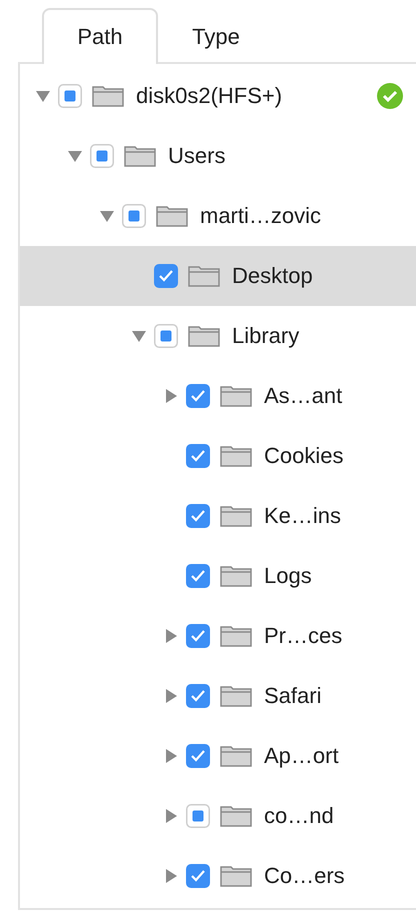 Image resolution: width=416 pixels, height=918 pixels. I want to click on folder-name: Ke…ins, so click(303, 516).